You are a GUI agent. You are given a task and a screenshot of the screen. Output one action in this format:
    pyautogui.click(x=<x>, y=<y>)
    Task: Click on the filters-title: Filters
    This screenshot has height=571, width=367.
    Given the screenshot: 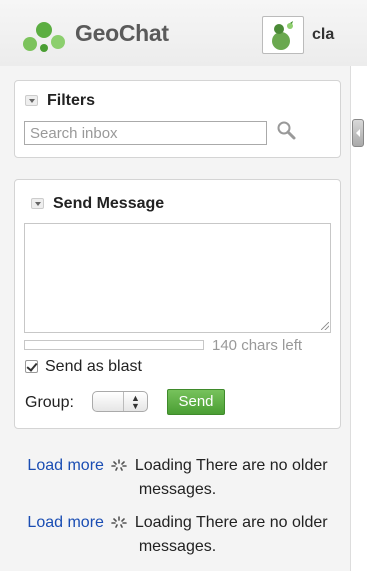 What is the action you would take?
    pyautogui.click(x=71, y=100)
    